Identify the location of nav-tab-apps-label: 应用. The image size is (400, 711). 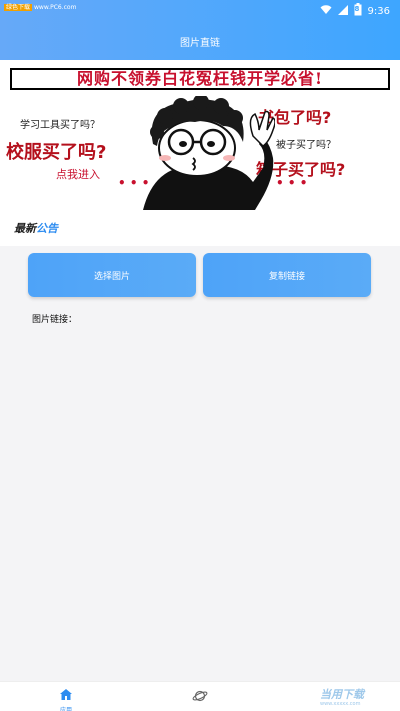
(65, 709).